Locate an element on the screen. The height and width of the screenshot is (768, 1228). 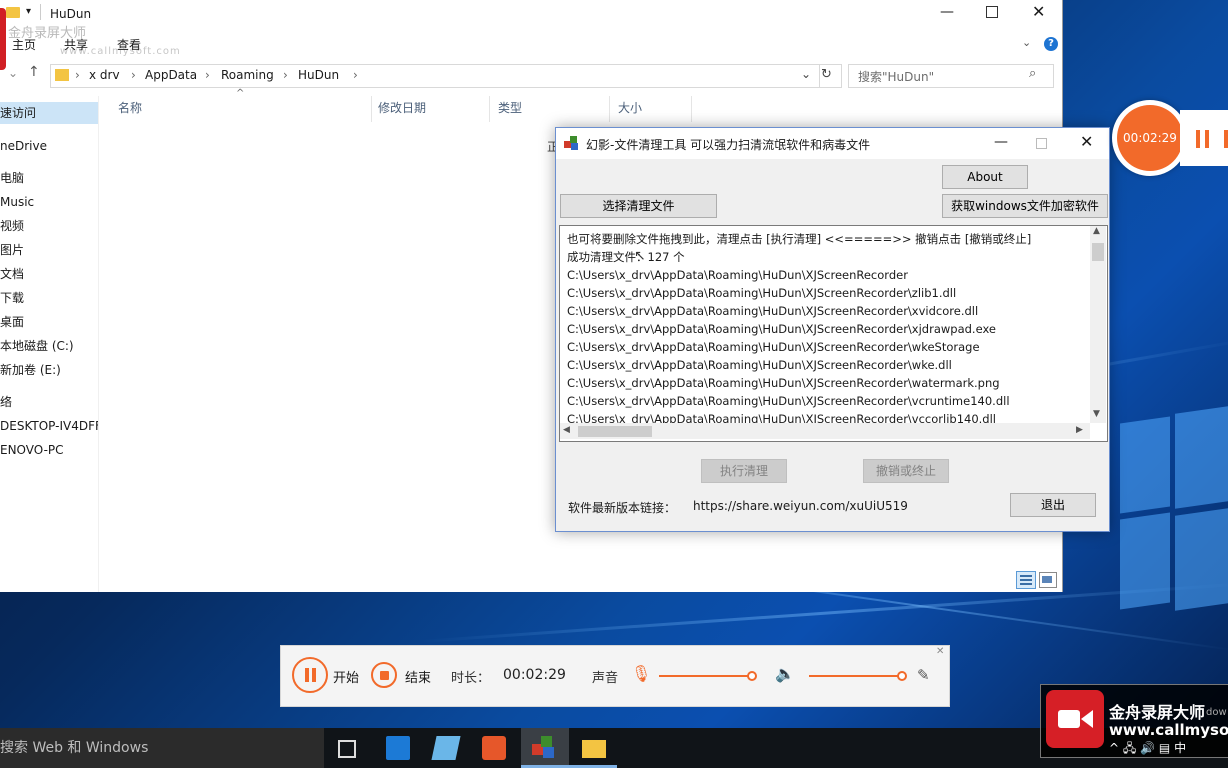
notification-icon: ▤ is located at coordinates (1164, 748).